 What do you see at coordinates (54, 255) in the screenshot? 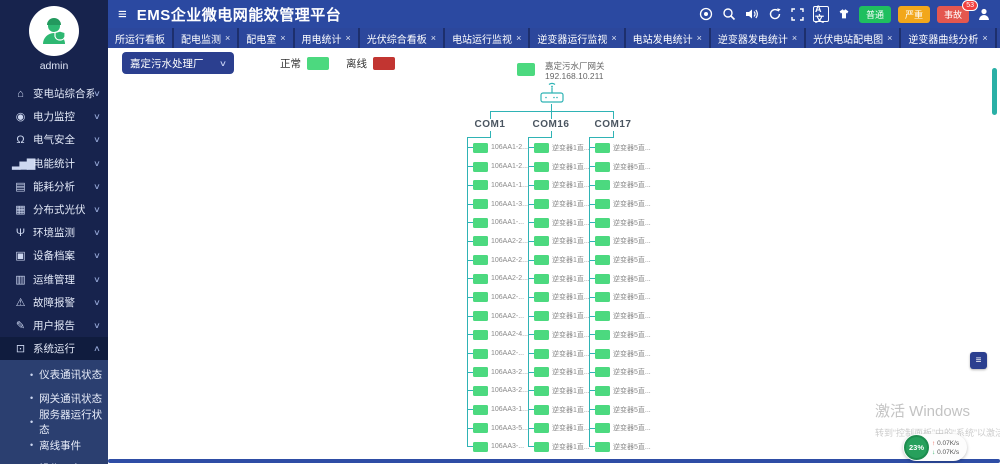
I see `sidebar-menu-item: ▣ 设备档案 ∨` at bounding box center [54, 255].